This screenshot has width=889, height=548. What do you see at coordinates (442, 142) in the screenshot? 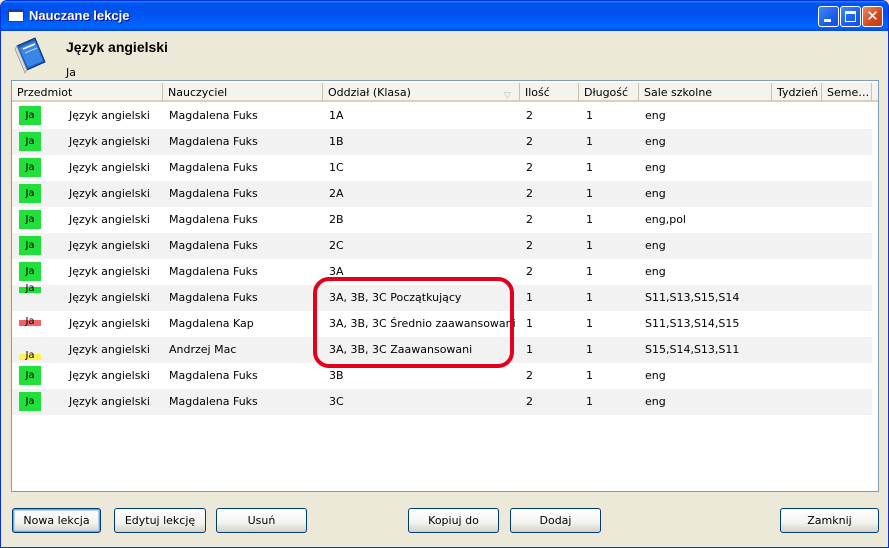
I see `table-row: Ja Język angielski Magdalena Fuks 1B 2 1 eng` at bounding box center [442, 142].